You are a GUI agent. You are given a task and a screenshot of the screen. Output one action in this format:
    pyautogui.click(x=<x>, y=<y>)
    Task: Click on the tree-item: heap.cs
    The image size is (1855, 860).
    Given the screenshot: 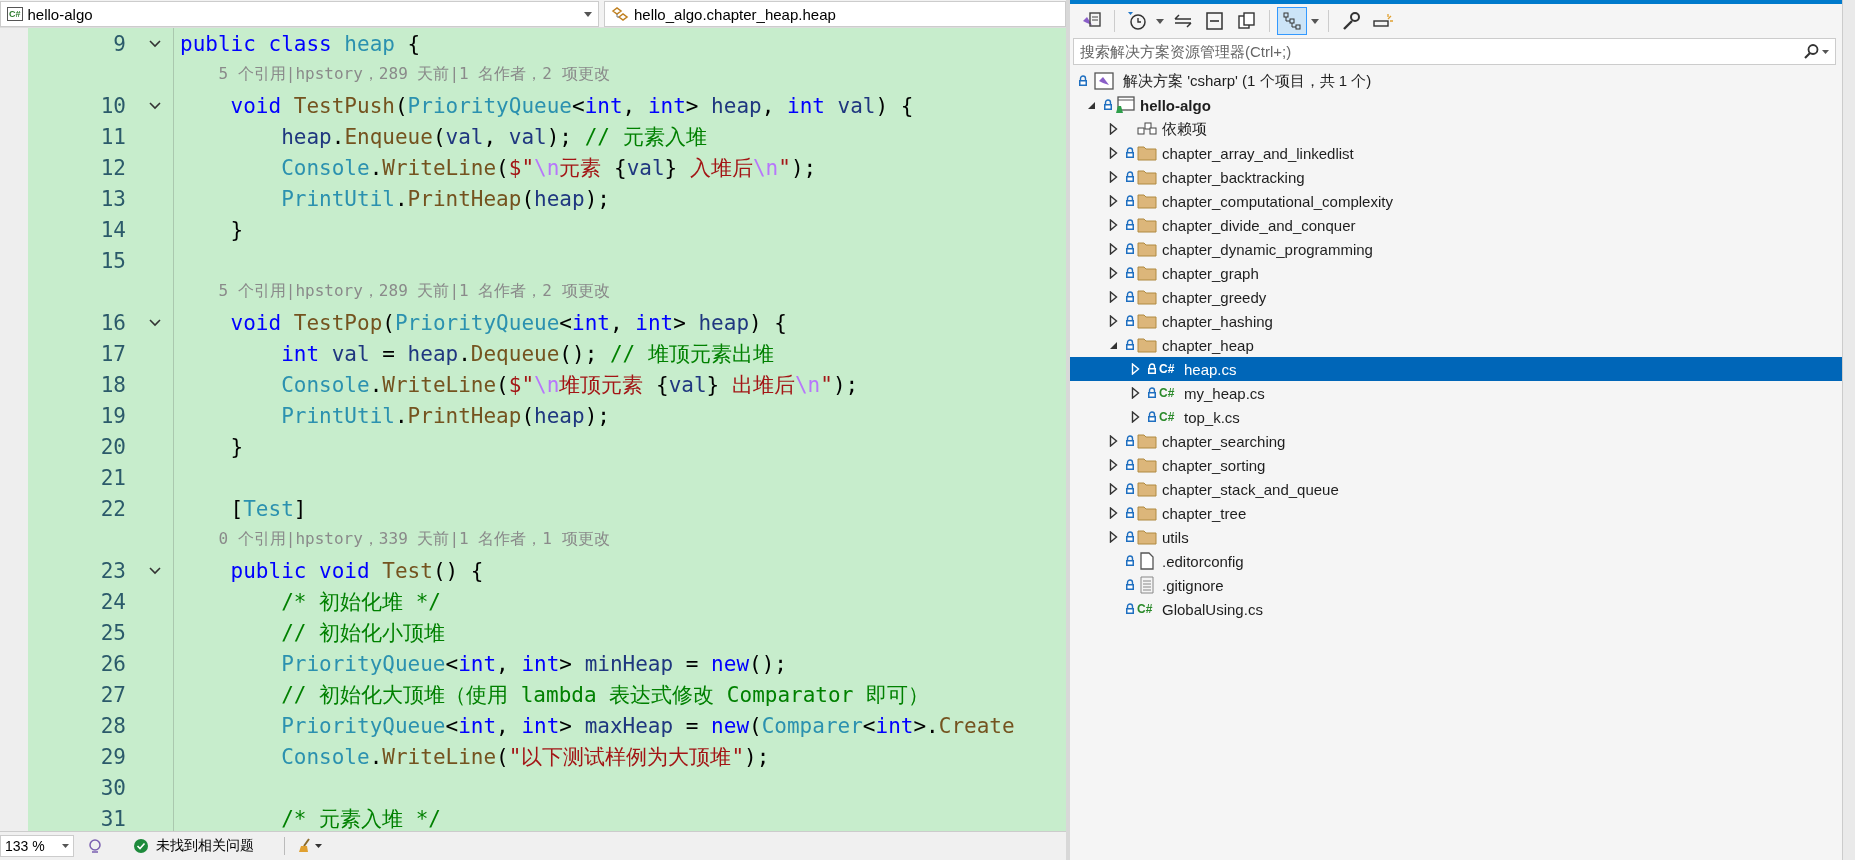 What is the action you would take?
    pyautogui.click(x=1210, y=369)
    